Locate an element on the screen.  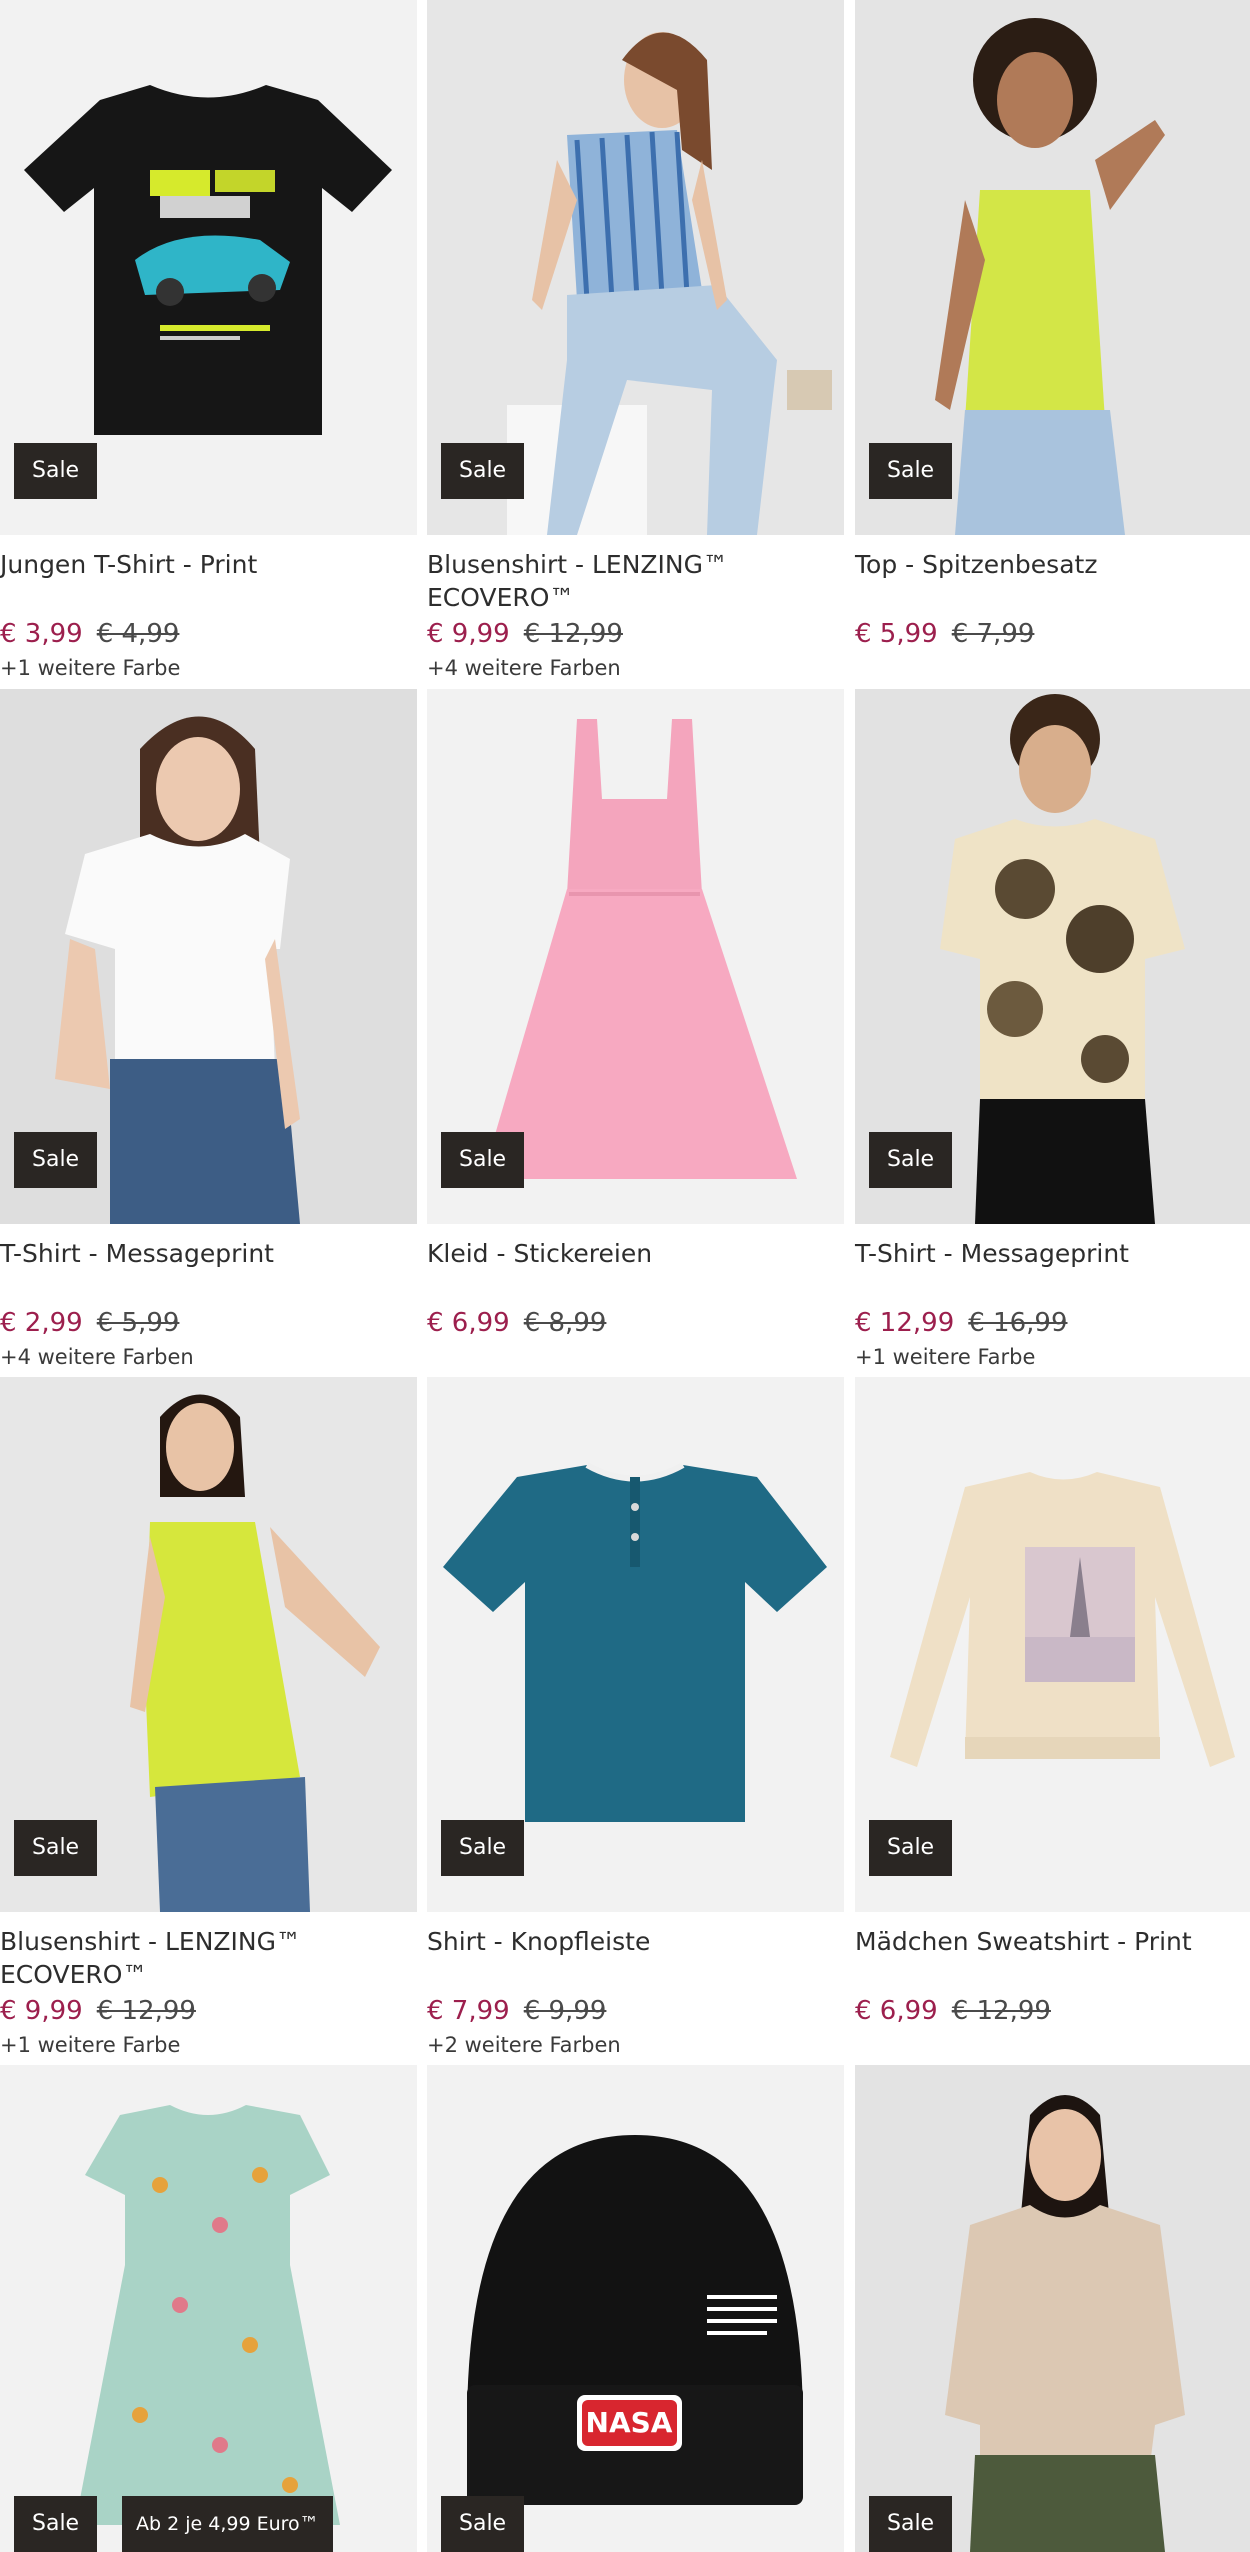
sale-price: € 2,99 is located at coordinates (41, 1323).